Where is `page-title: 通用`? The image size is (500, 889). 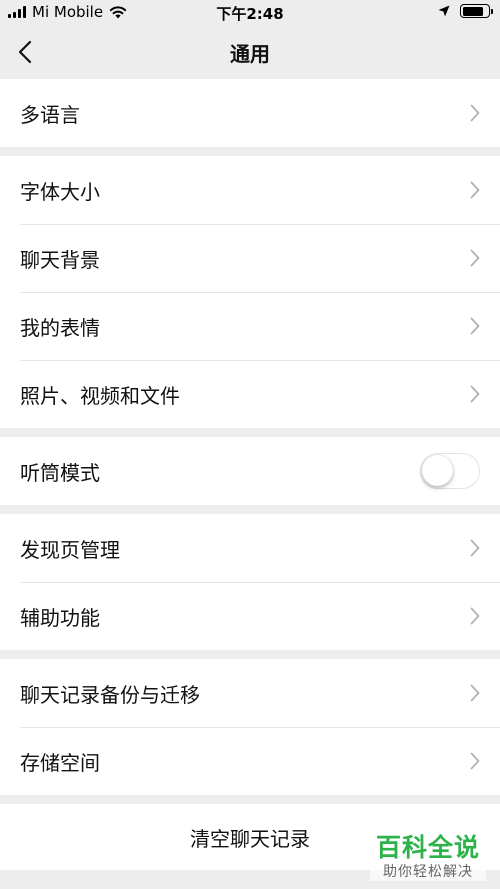
page-title: 通用 is located at coordinates (250, 54).